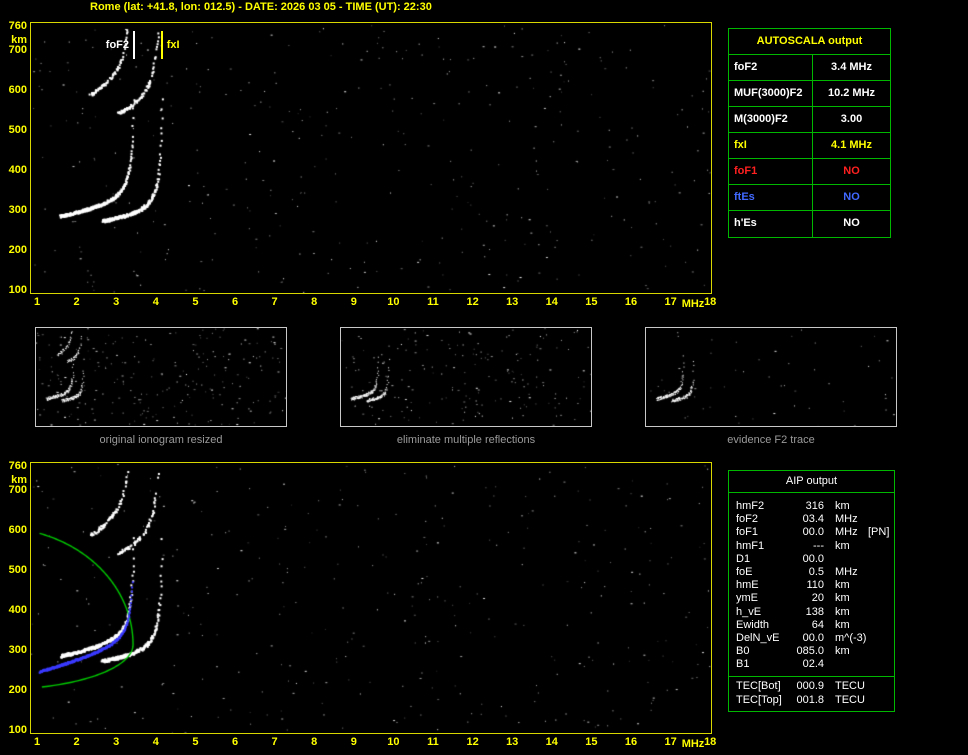 The width and height of the screenshot is (968, 755). I want to click on parameter-label: MUF(3000)F2, so click(771, 93).